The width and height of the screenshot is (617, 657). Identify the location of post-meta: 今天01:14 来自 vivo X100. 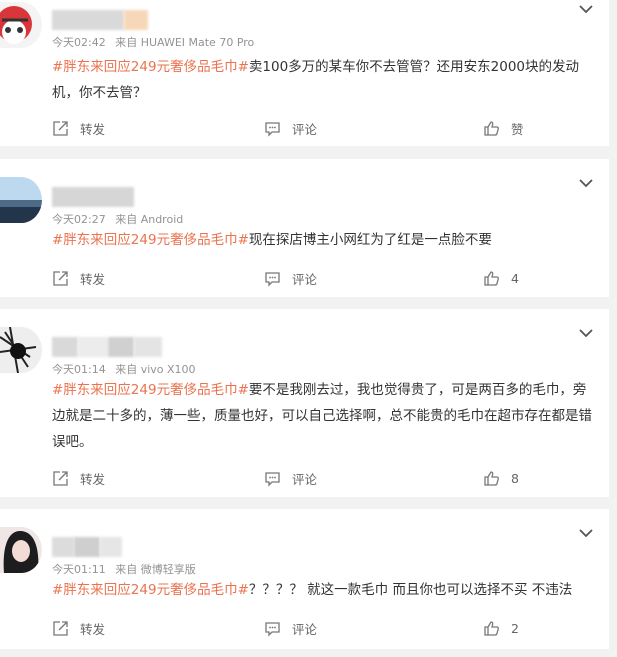
(124, 369).